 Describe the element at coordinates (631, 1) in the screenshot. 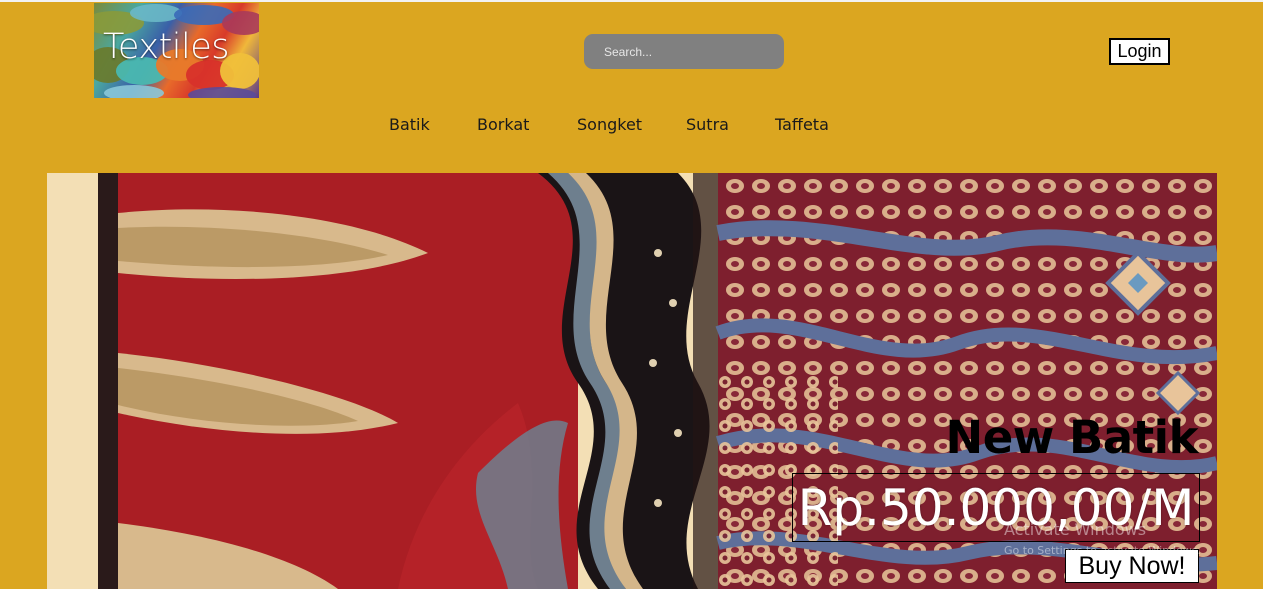

I see `top-strip` at that location.